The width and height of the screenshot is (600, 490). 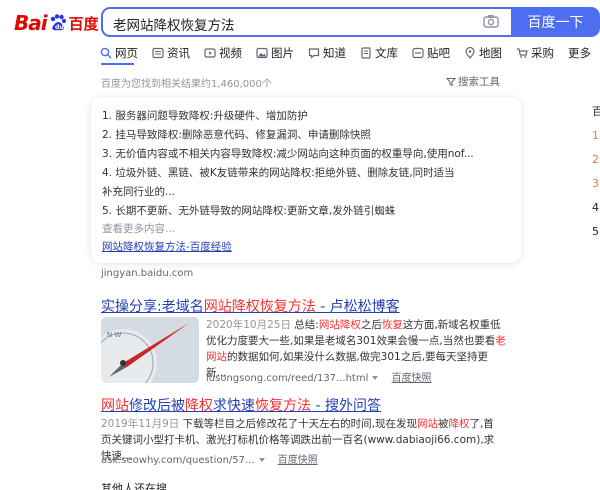 I want to click on search-query: 老网站降权恢复方法, so click(x=174, y=24).